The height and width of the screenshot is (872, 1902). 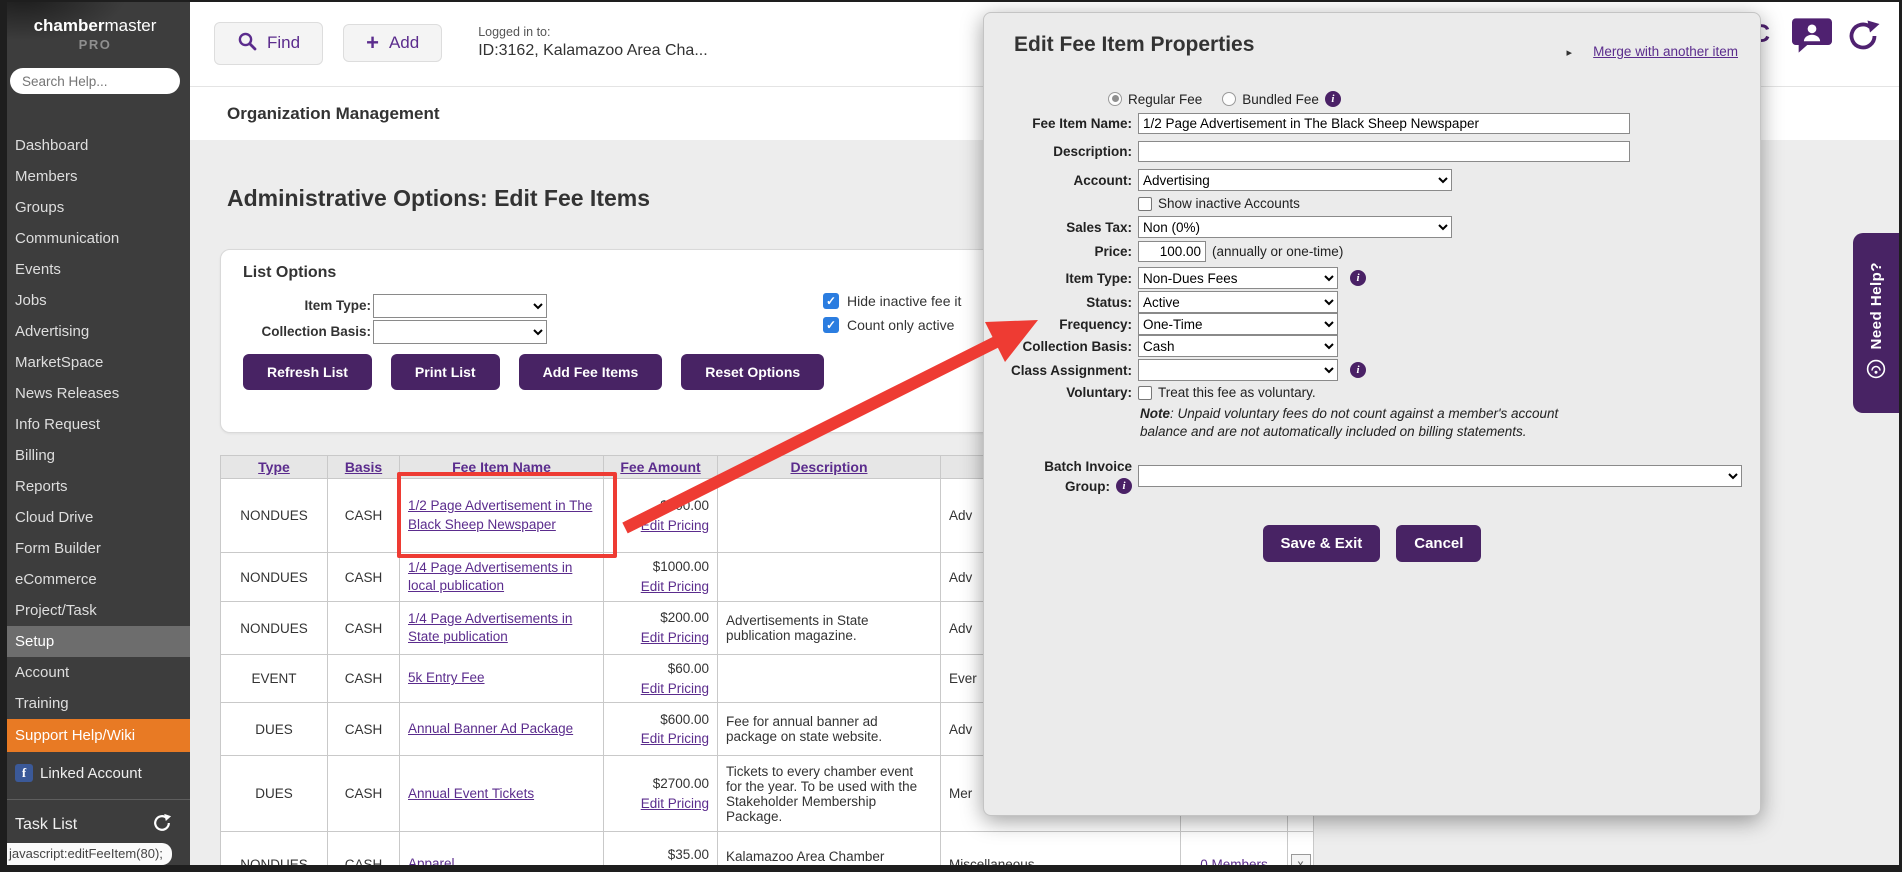 What do you see at coordinates (684, 505) in the screenshot?
I see `cell-amount: $100.00` at bounding box center [684, 505].